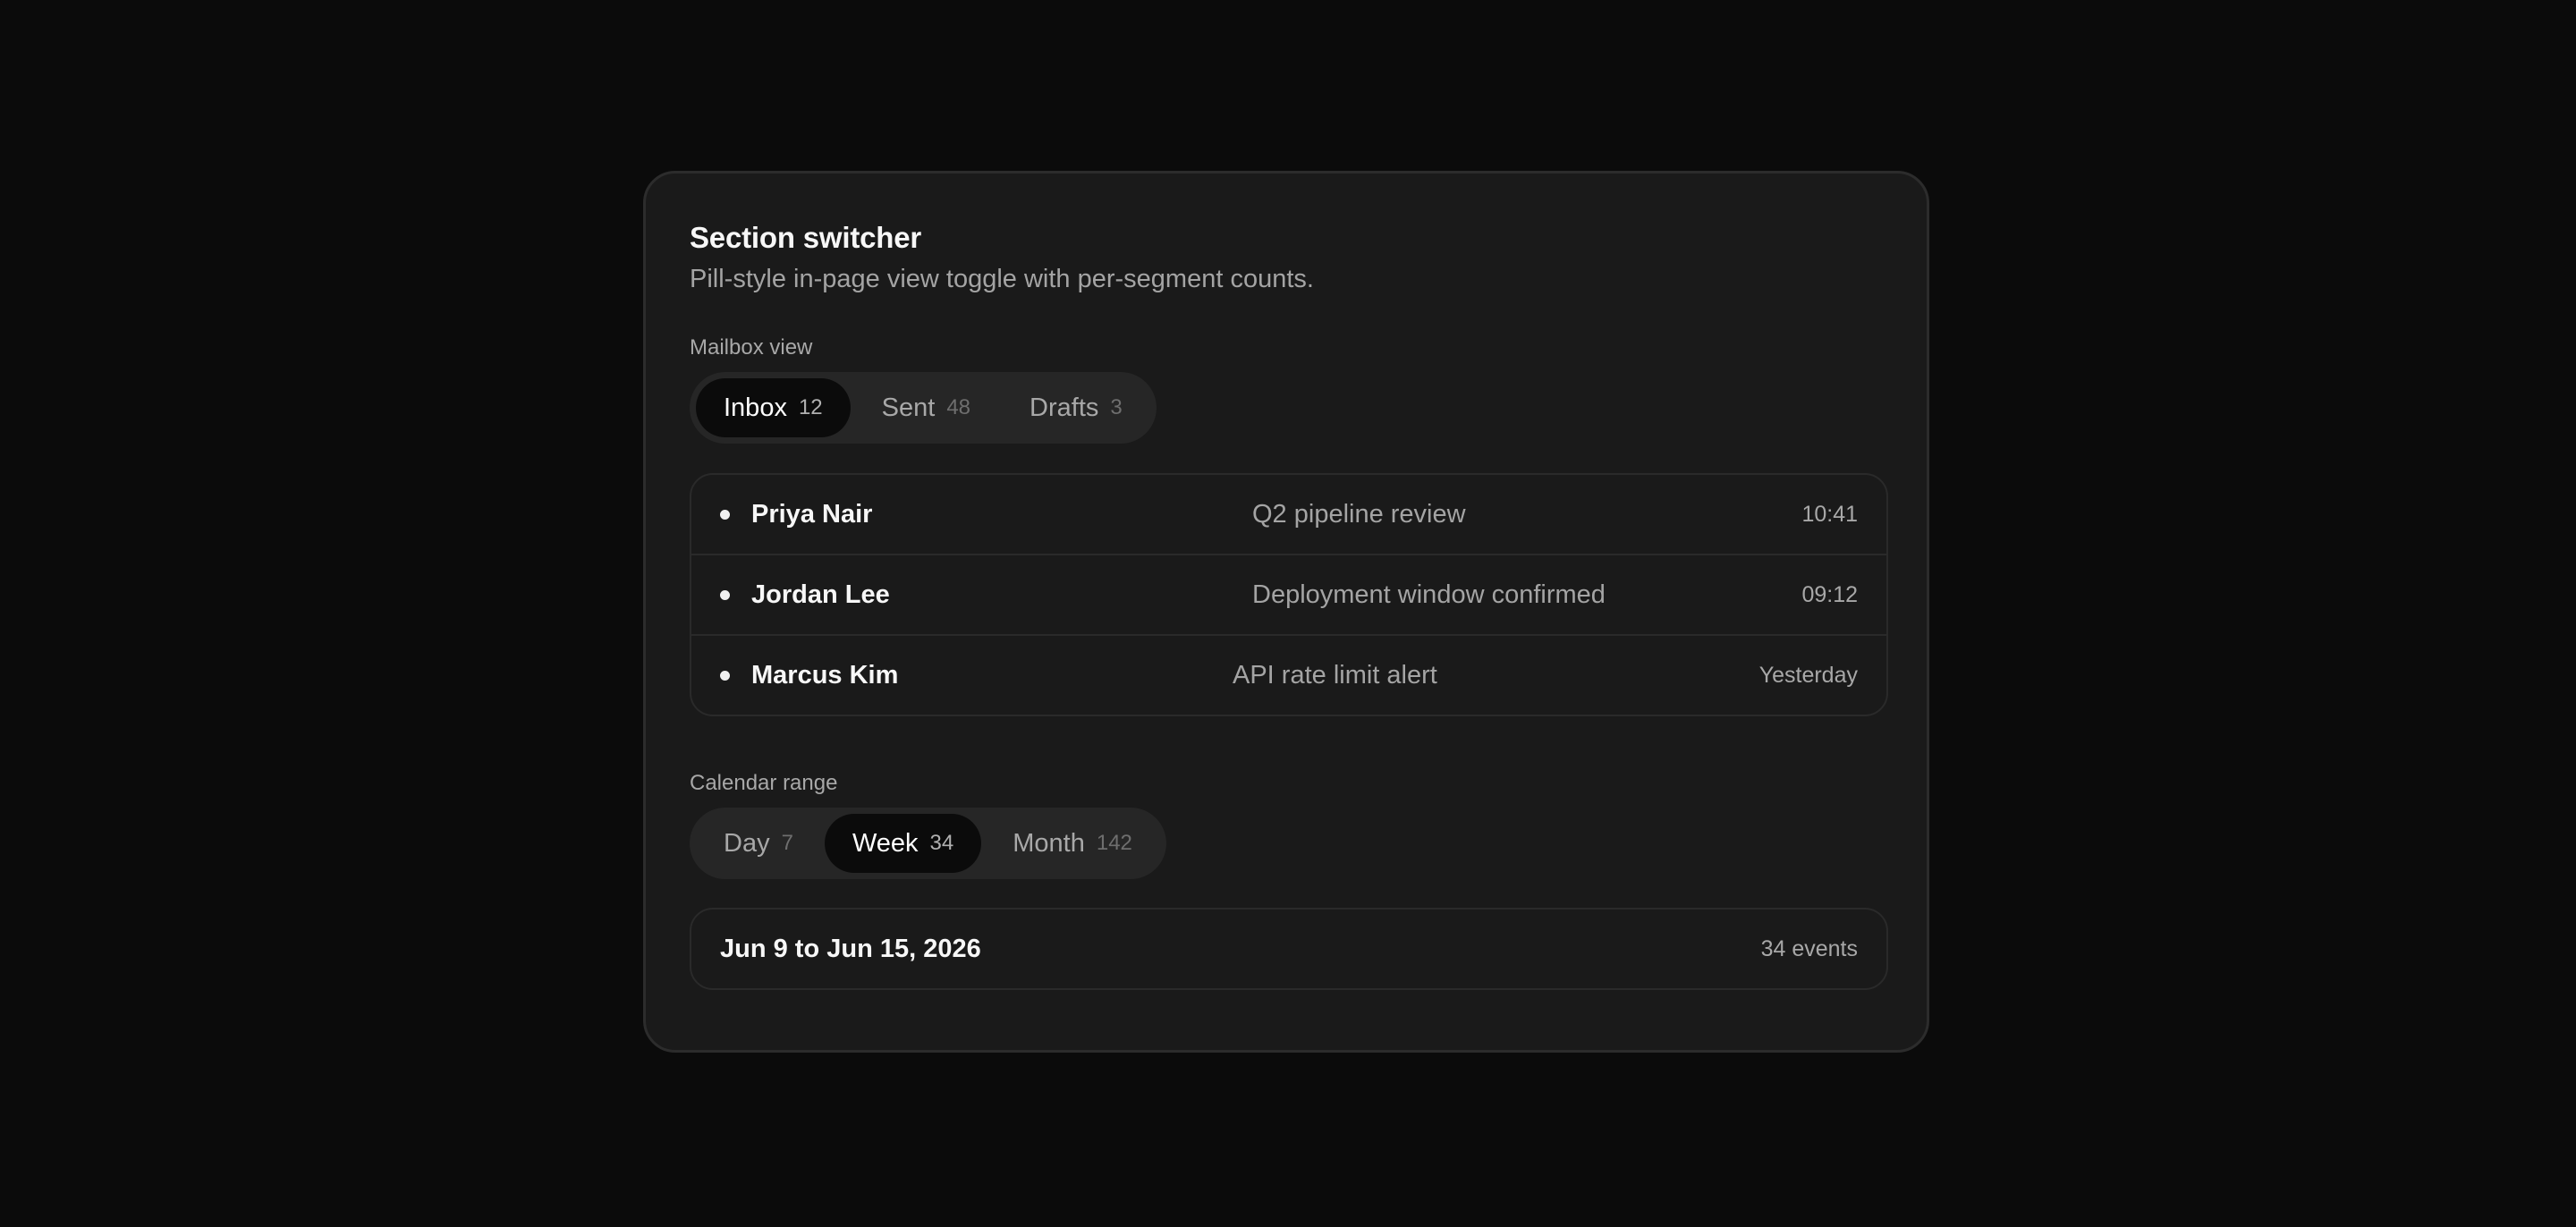  What do you see at coordinates (747, 843) in the screenshot?
I see `tab-day-label: Day` at bounding box center [747, 843].